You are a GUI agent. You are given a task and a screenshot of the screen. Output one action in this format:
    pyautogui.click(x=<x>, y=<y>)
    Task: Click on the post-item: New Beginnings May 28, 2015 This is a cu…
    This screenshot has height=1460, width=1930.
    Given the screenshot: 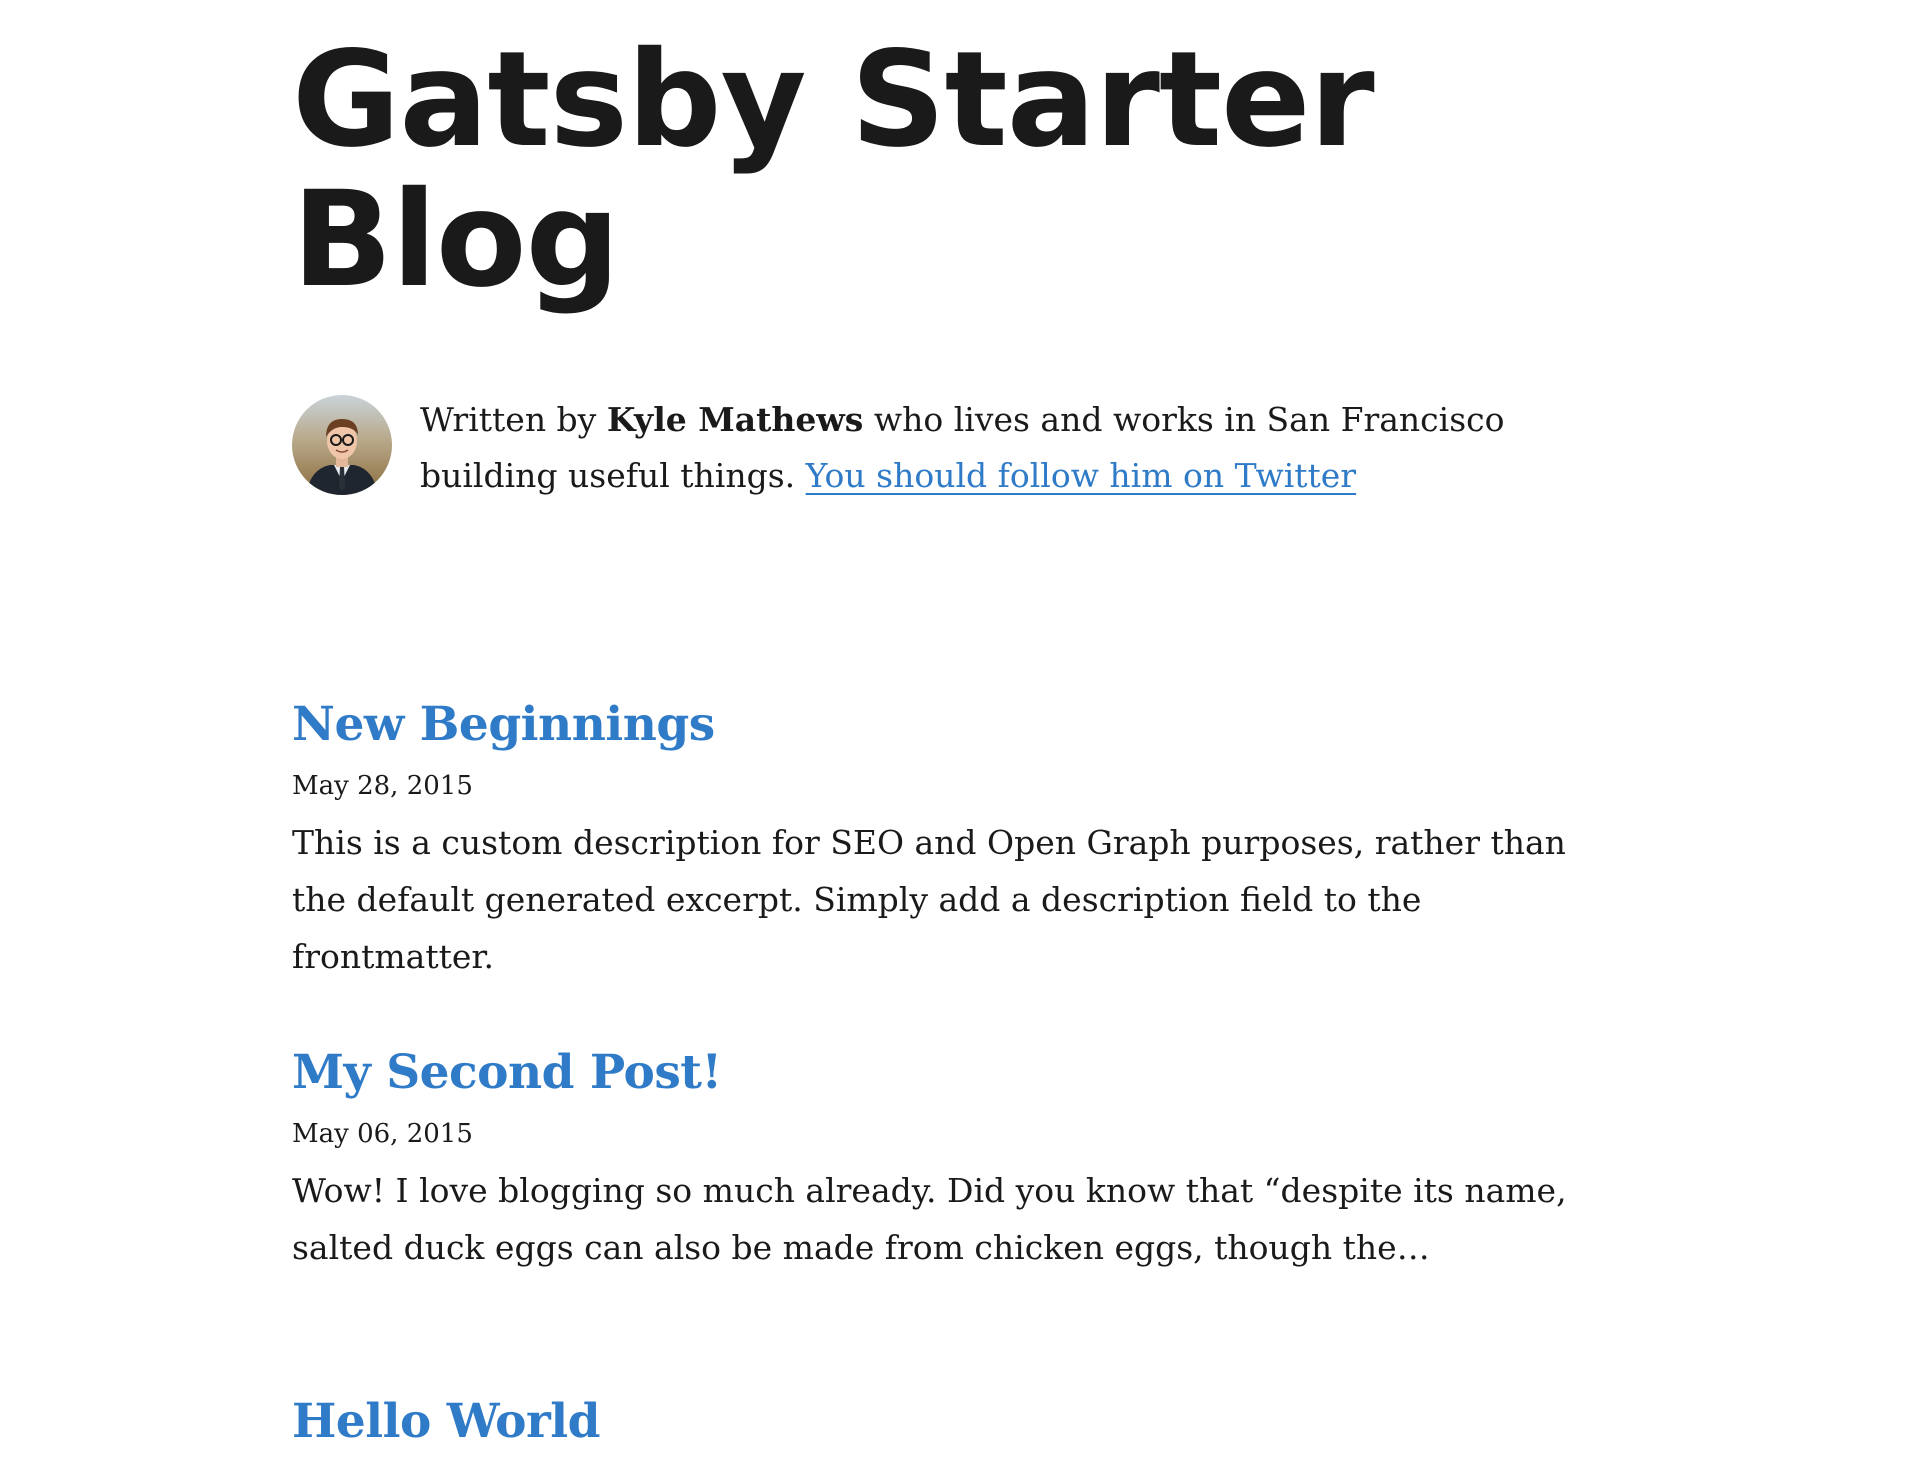 What is the action you would take?
    pyautogui.click(x=942, y=837)
    